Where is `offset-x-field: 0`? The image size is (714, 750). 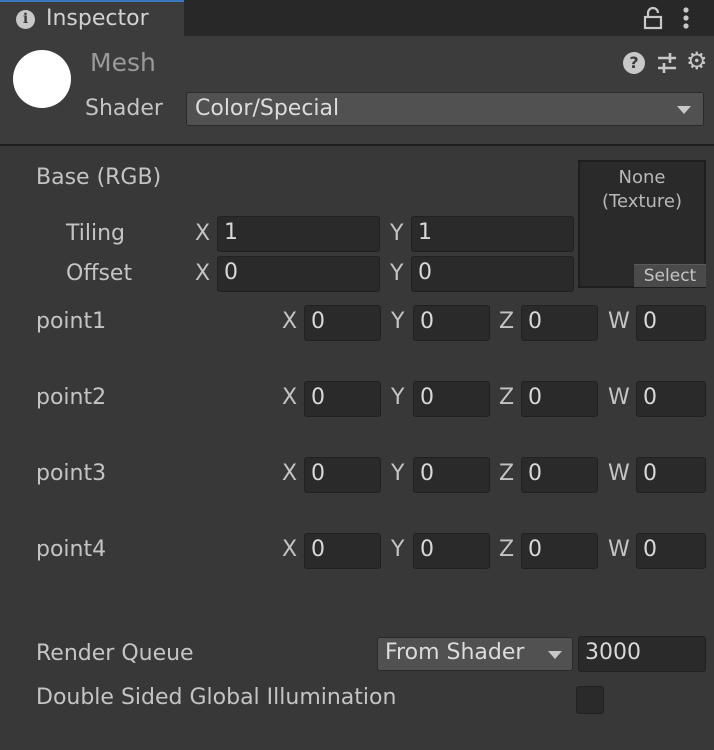 offset-x-field: 0 is located at coordinates (298, 274).